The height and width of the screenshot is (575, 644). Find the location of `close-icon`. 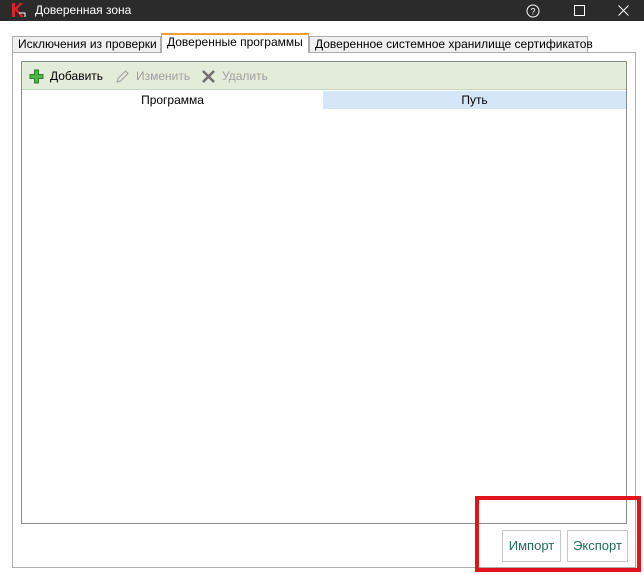

close-icon is located at coordinates (623, 10).